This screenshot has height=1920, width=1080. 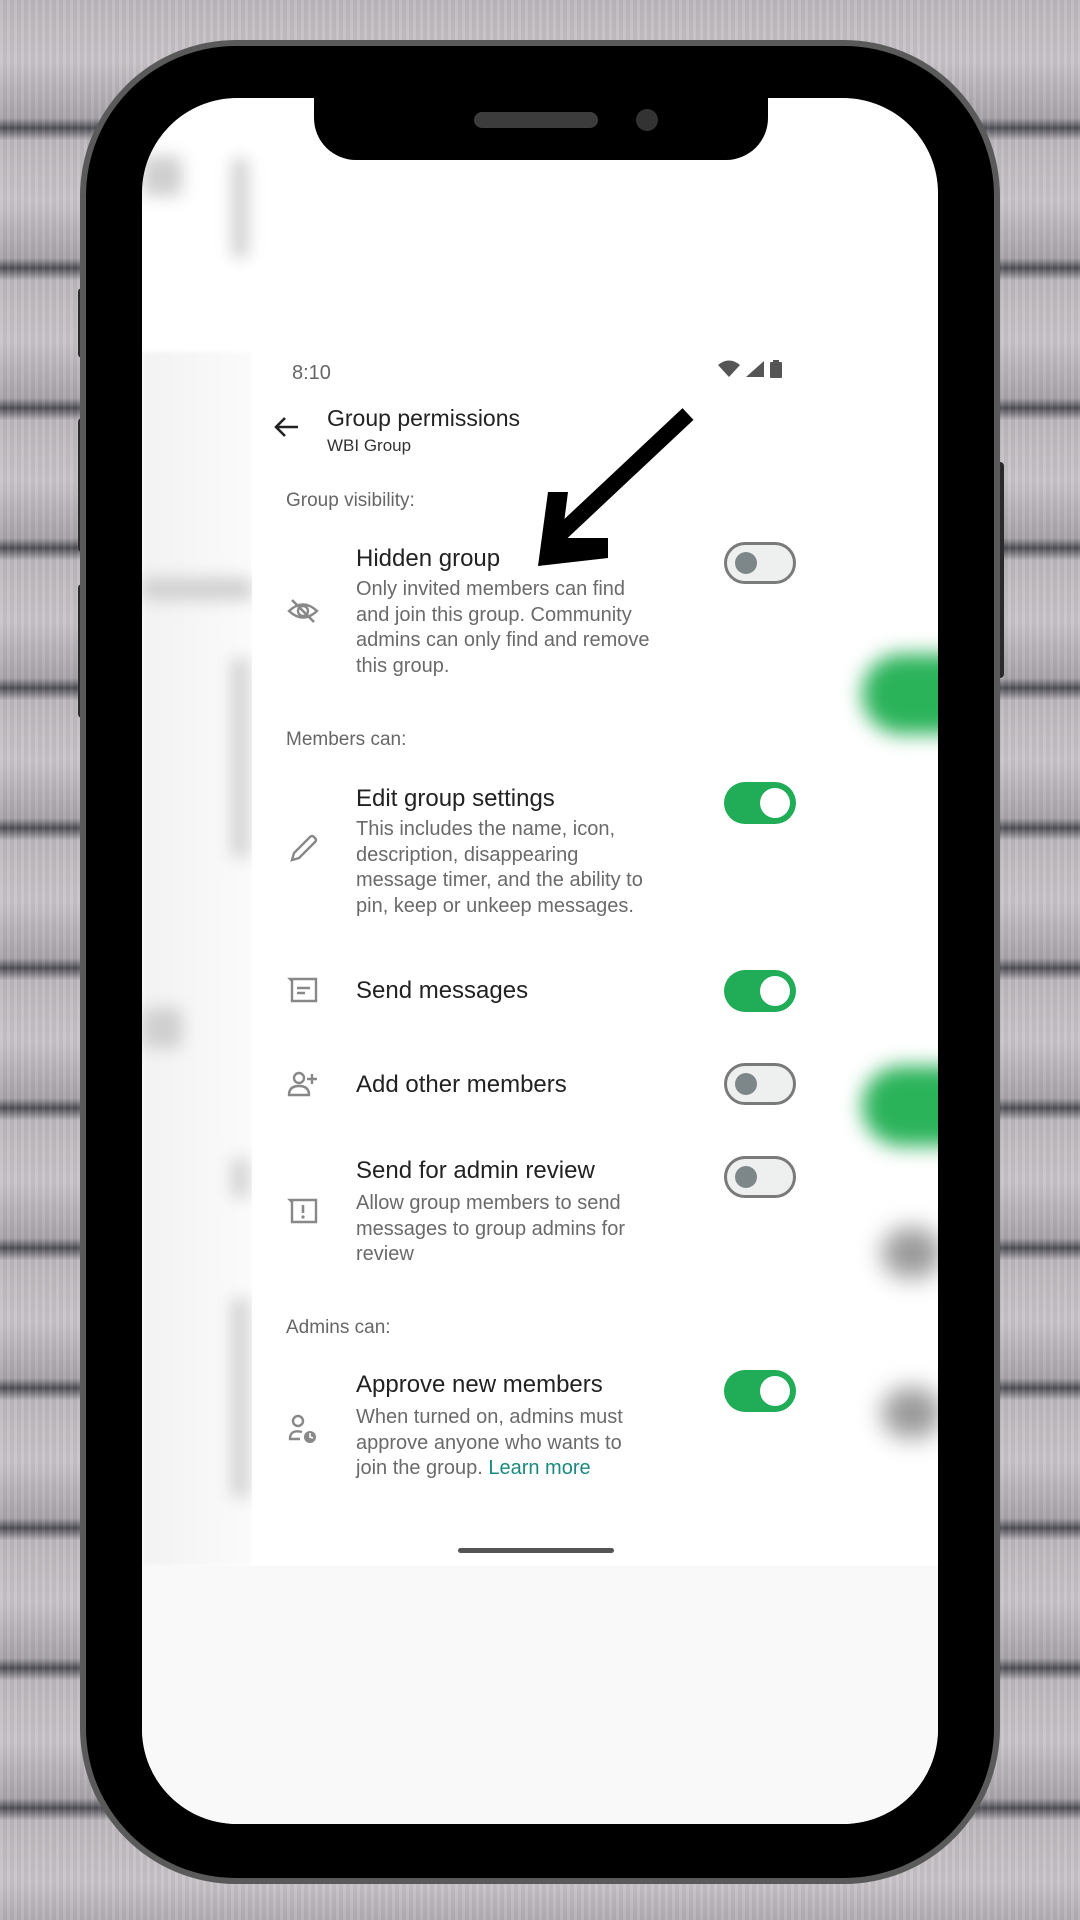 I want to click on setting-title: Hidden group, so click(x=428, y=558).